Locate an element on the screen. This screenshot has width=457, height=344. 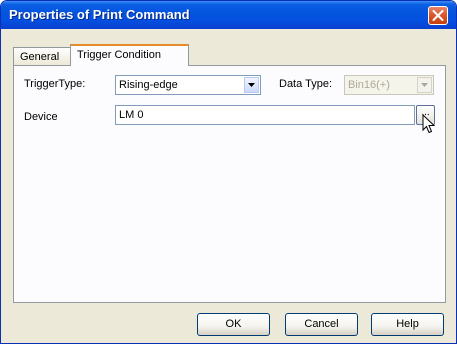
data-type-dropdown: Bin16(+) is located at coordinates (389, 85).